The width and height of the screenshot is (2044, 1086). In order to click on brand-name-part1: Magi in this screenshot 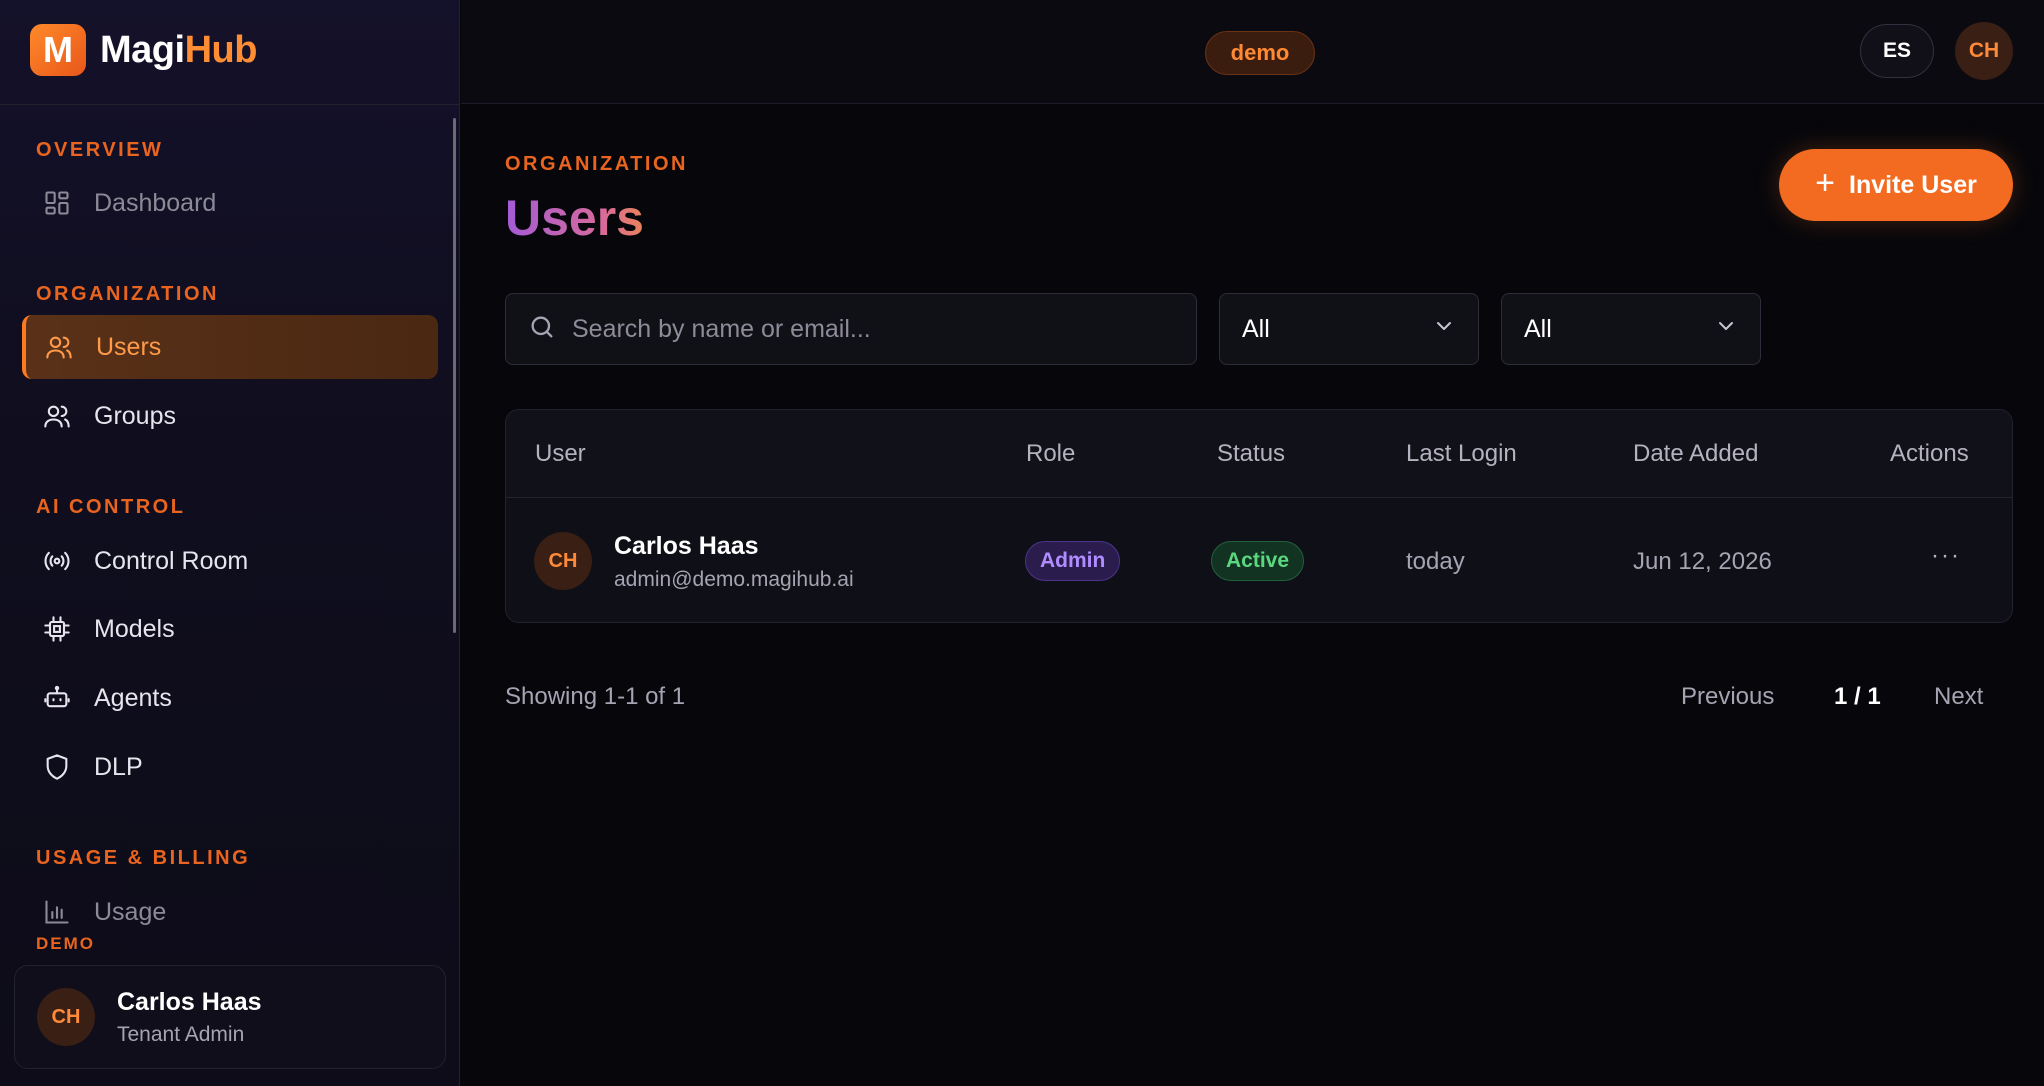, I will do `click(142, 49)`.